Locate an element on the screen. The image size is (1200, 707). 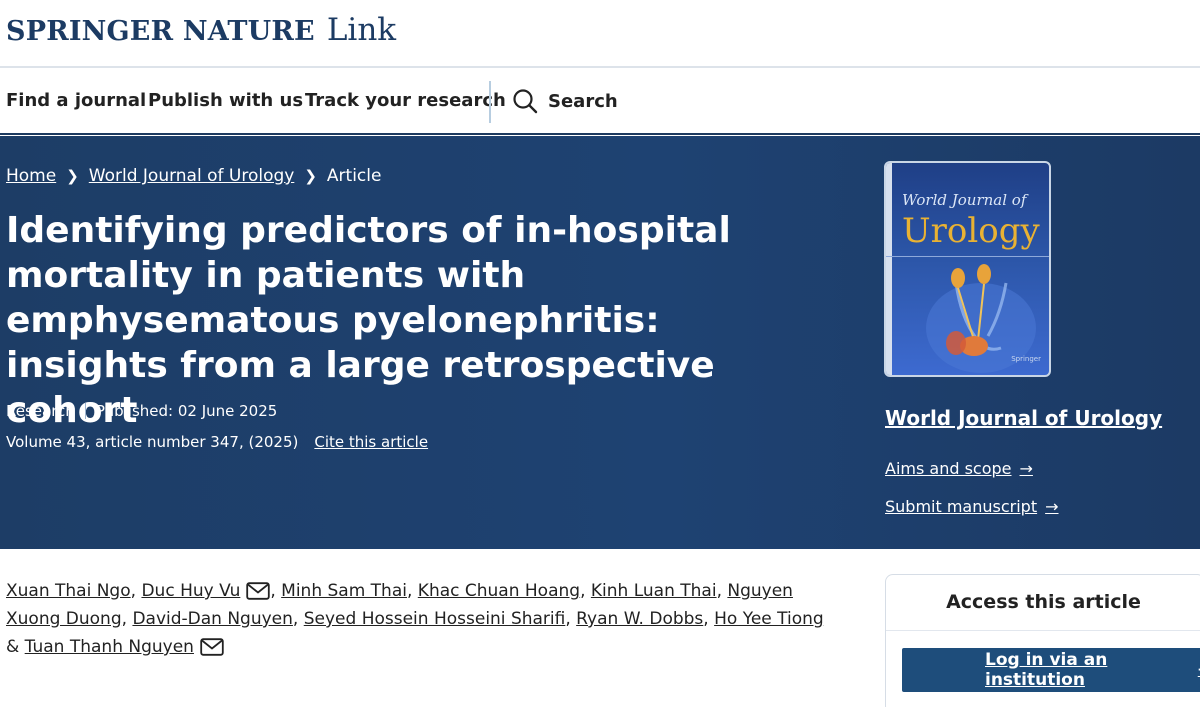
author-link: Khac Chuan Hoang is located at coordinates (499, 591).